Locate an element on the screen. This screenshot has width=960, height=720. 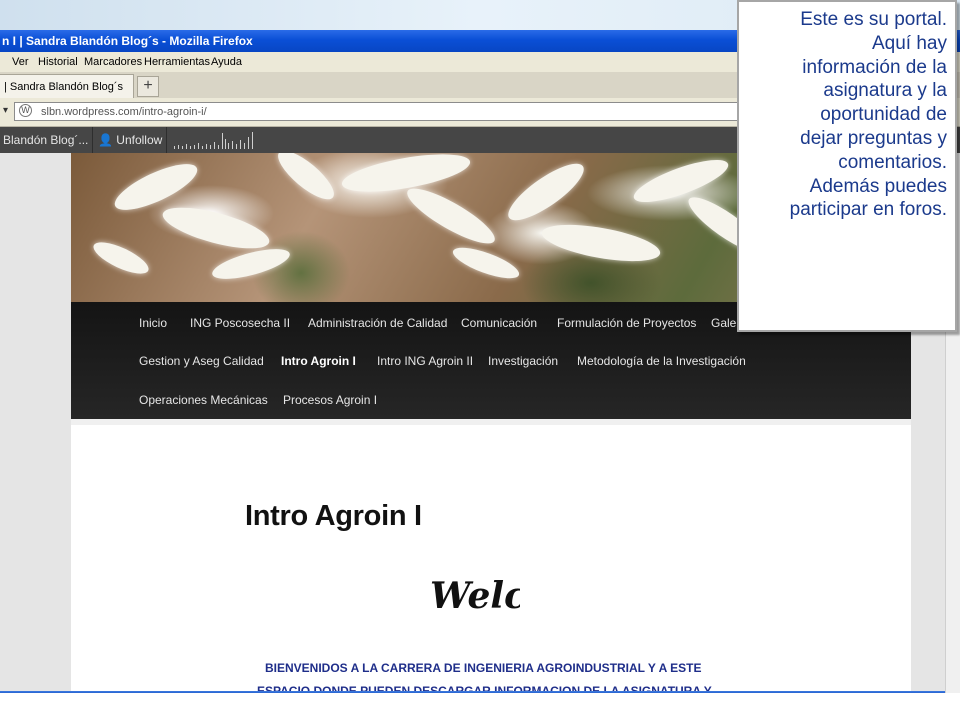
address-bar: slbn.wordpress.com/intro-agroin-i/ is located at coordinates (384, 111).